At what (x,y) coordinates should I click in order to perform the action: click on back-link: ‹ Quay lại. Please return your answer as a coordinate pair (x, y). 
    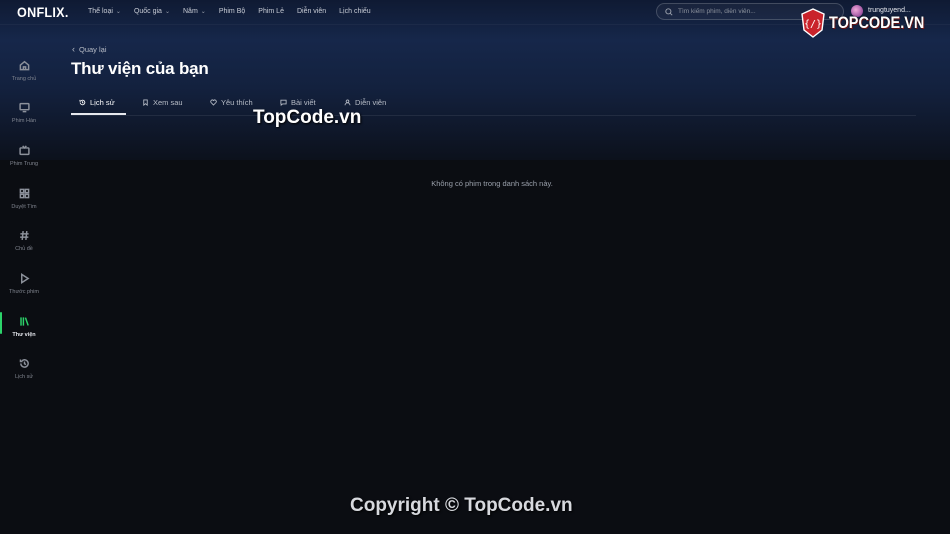
    Looking at the image, I should click on (89, 49).